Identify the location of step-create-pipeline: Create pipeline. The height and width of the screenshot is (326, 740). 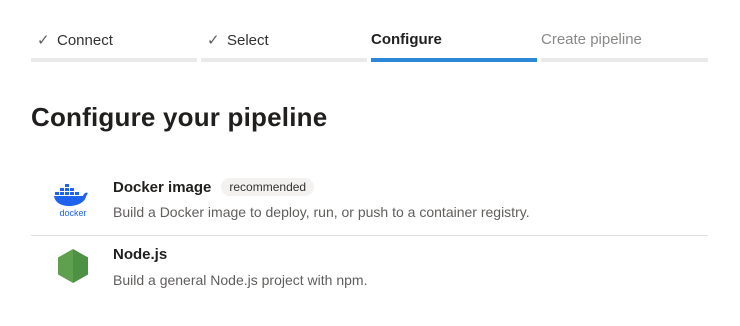
(624, 32).